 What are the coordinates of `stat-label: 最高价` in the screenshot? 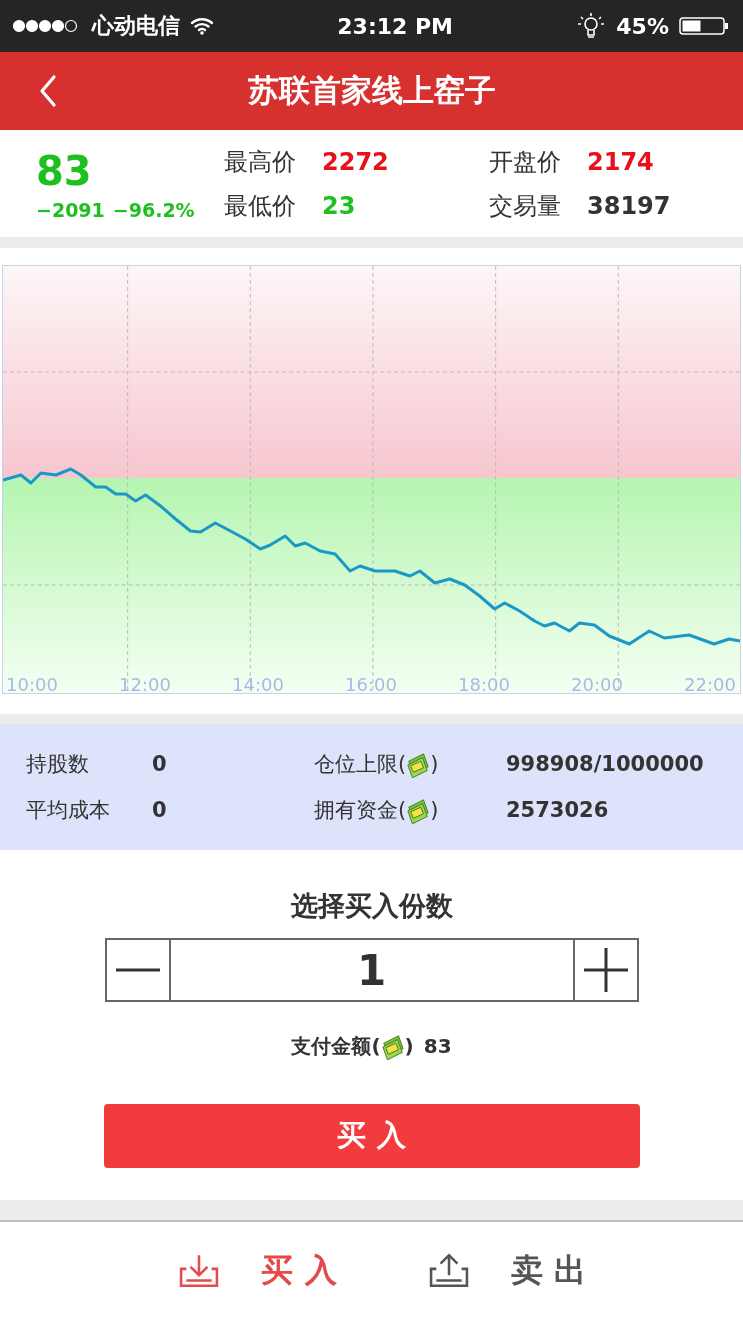 It's located at (260, 162).